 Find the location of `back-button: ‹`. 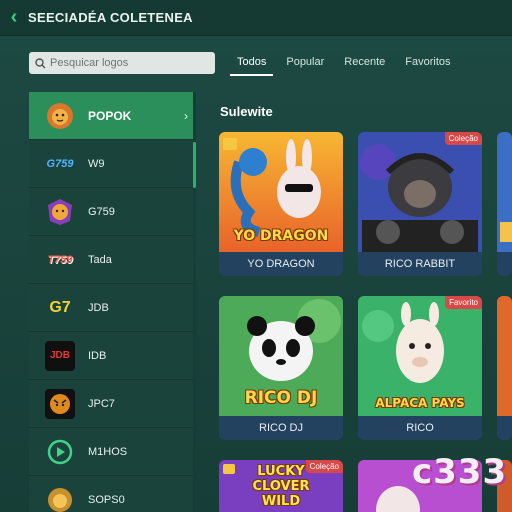

back-button: ‹ is located at coordinates (14, 18).